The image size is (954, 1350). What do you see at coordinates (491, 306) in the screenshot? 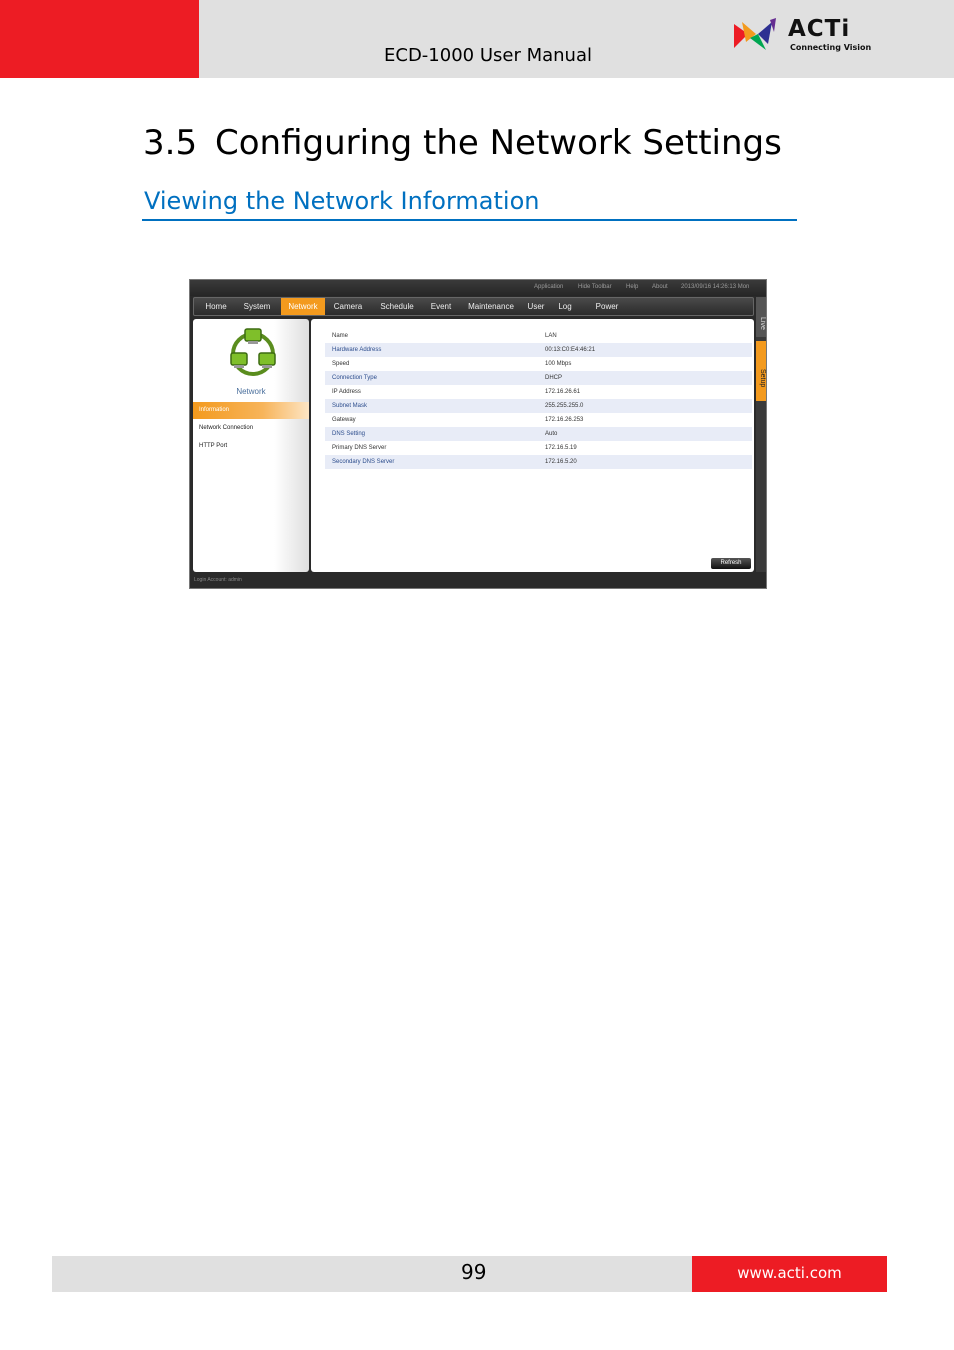
I see `nav-maintenance: Maintenance` at bounding box center [491, 306].